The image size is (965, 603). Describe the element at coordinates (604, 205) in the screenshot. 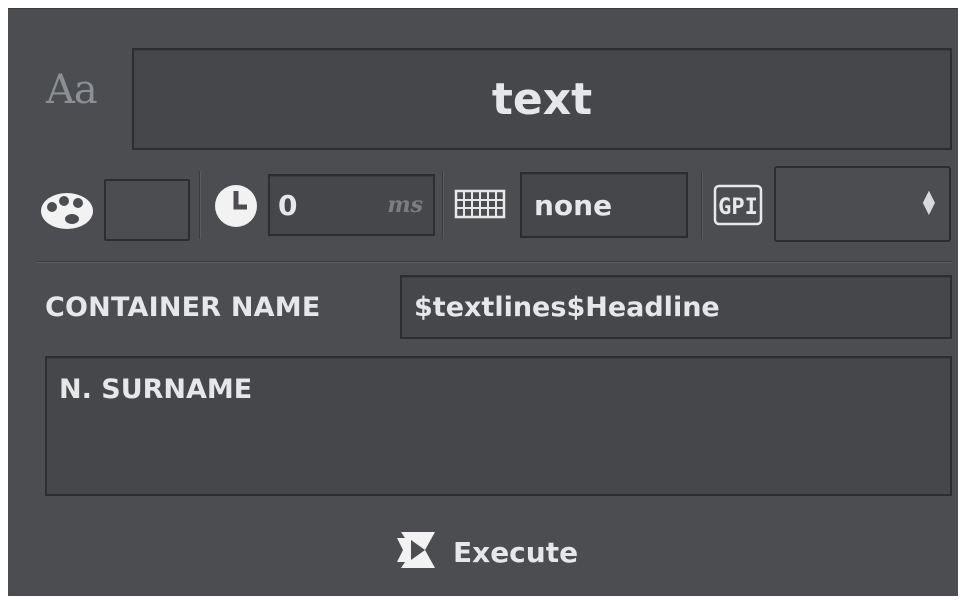

I see `shortcut-input: none` at that location.